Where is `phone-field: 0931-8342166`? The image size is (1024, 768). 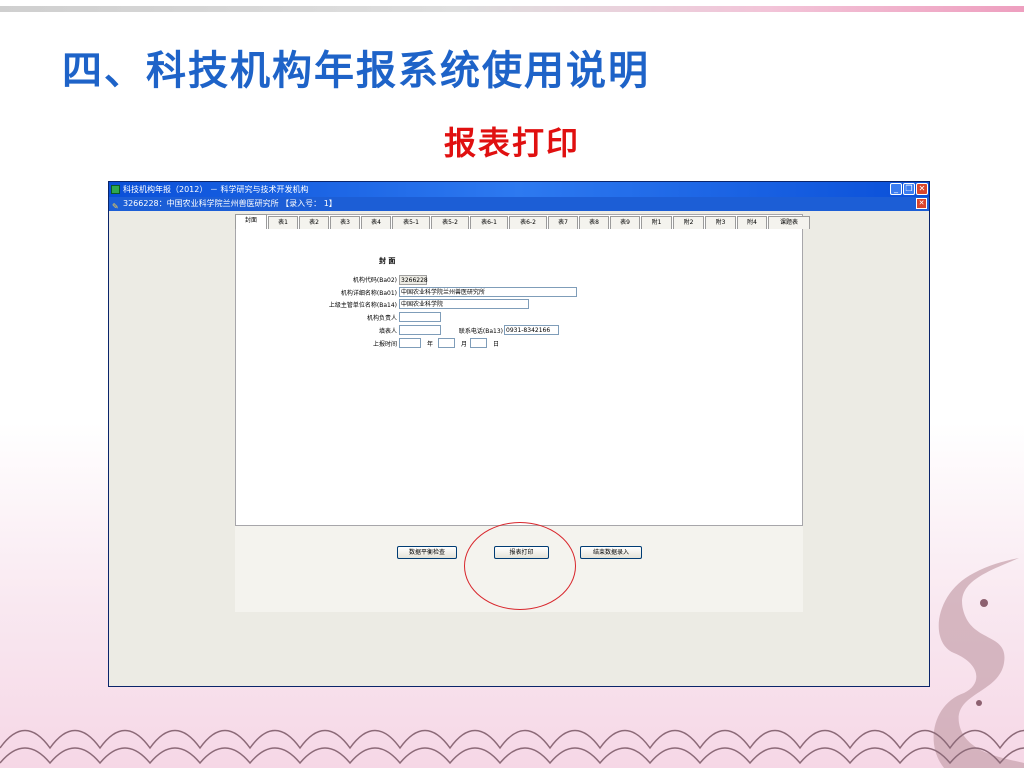 phone-field: 0931-8342166 is located at coordinates (531, 330).